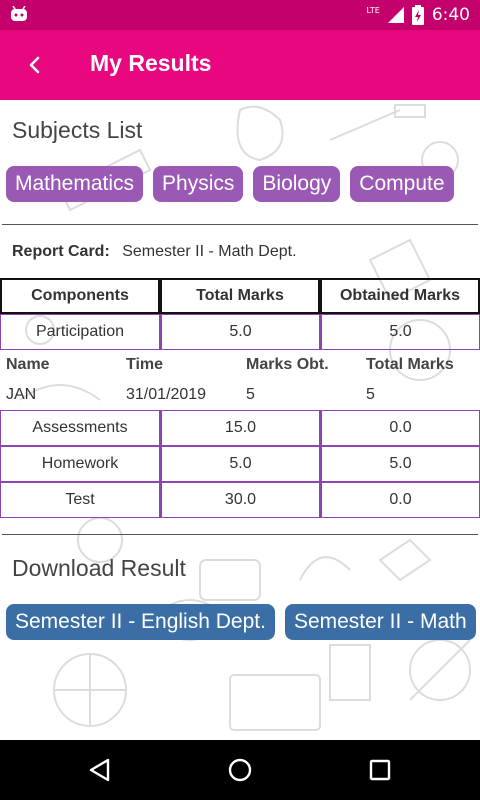 The width and height of the screenshot is (480, 800). I want to click on subject-chip-biology: Biology, so click(297, 184).